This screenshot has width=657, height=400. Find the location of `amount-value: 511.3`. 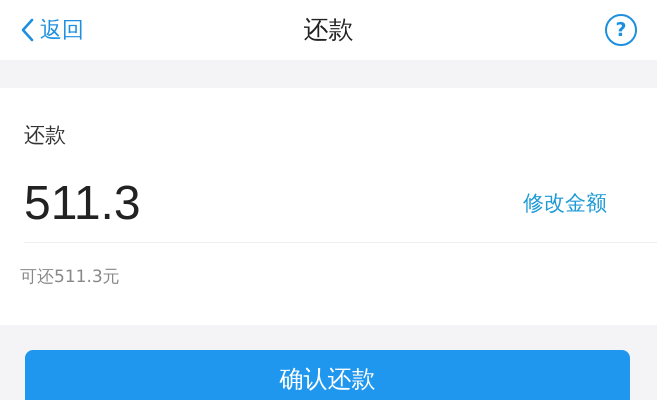

amount-value: 511.3 is located at coordinates (82, 204).